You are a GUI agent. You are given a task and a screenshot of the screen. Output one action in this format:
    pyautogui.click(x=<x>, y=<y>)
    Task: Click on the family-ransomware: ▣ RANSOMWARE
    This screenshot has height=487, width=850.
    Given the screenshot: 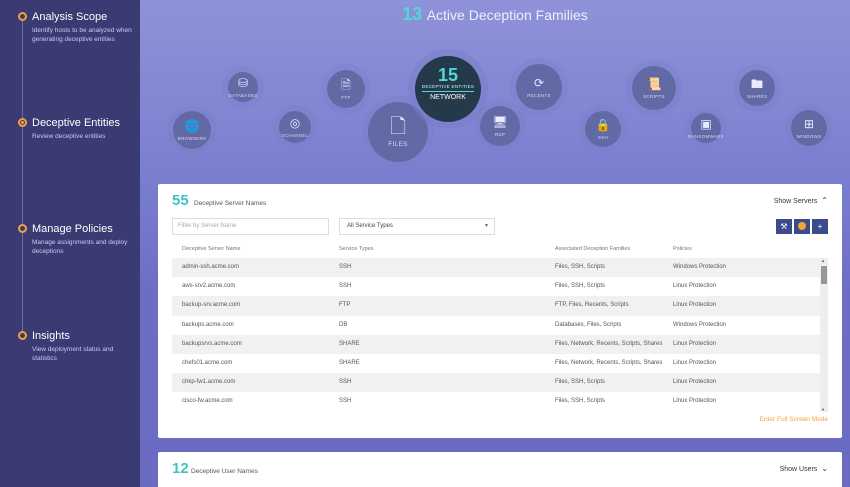 What is the action you would take?
    pyautogui.click(x=706, y=128)
    